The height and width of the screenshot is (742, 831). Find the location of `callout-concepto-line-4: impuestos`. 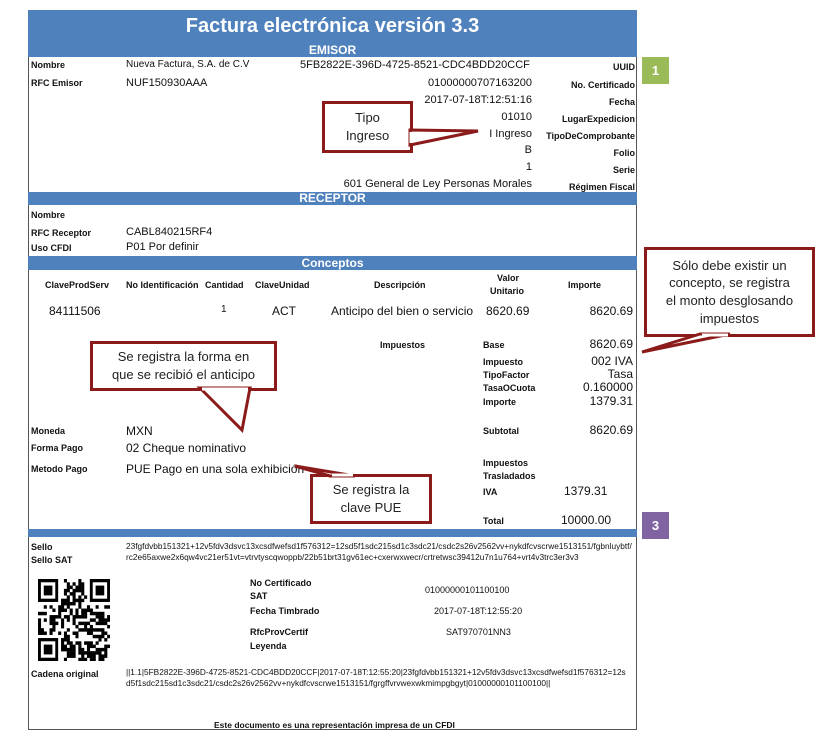

callout-concepto-line-4: impuestos is located at coordinates (729, 318).